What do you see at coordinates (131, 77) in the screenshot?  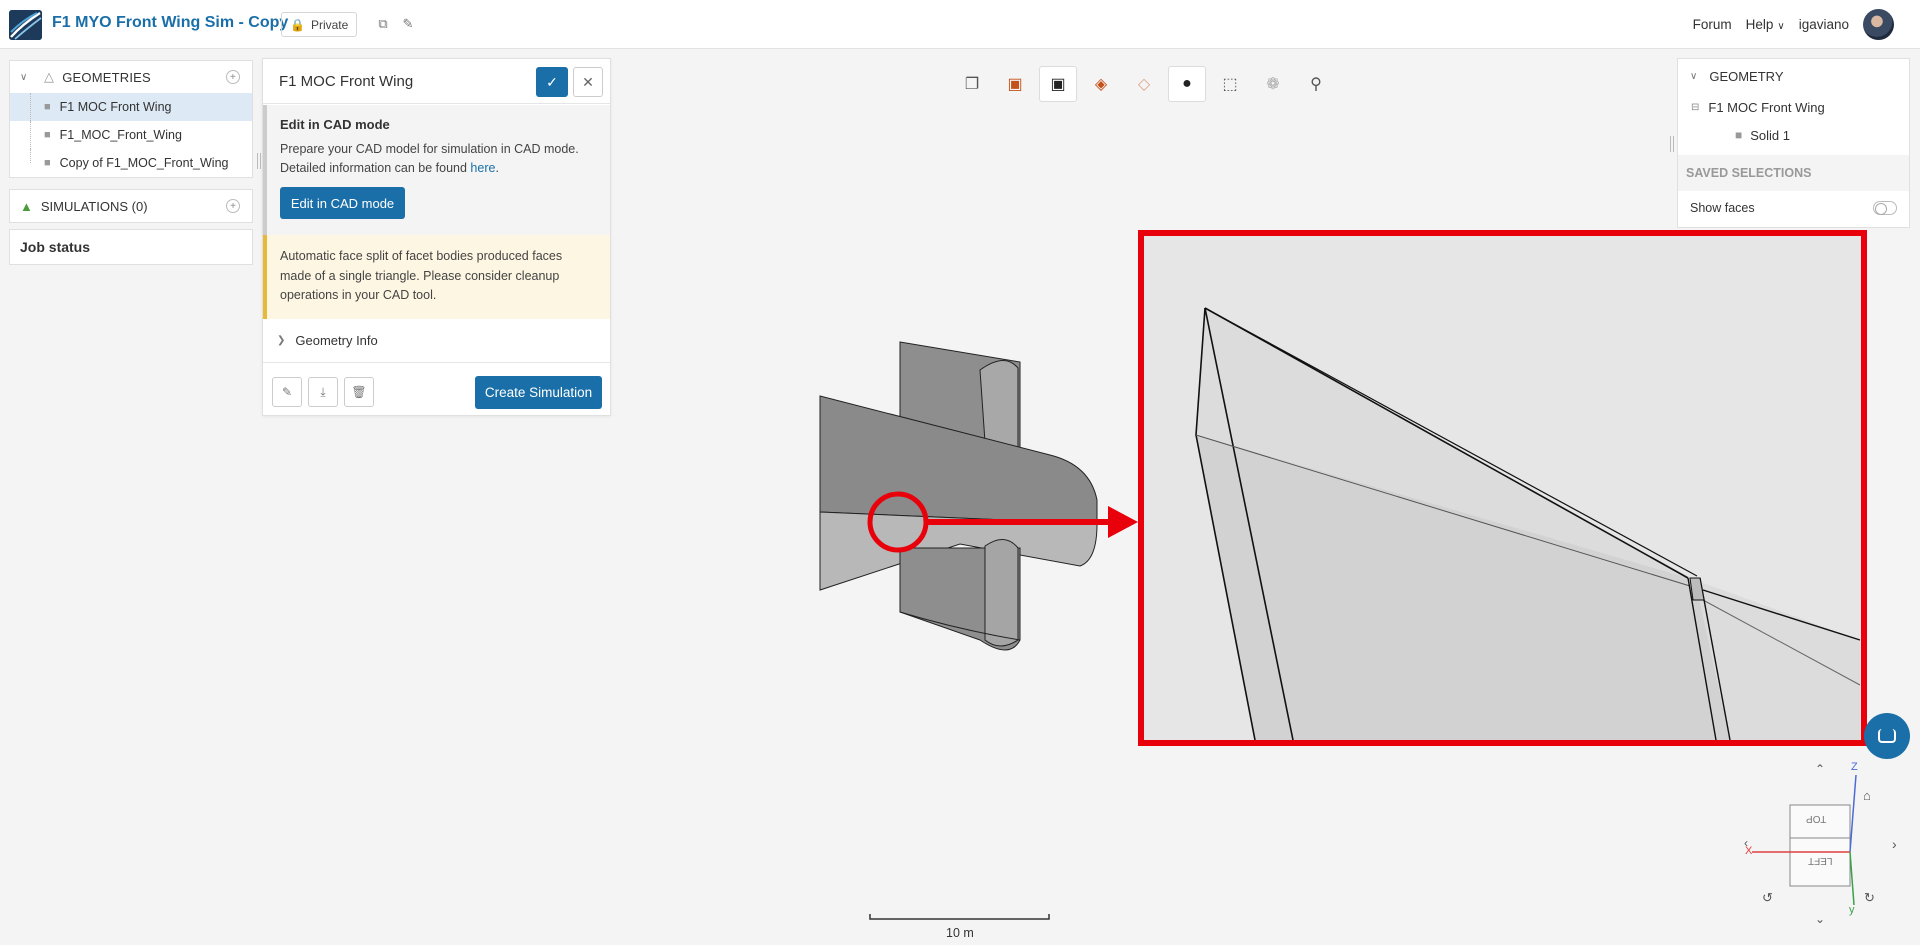 I see `geometries-header: ∨ △ GEOMETRIES +` at bounding box center [131, 77].